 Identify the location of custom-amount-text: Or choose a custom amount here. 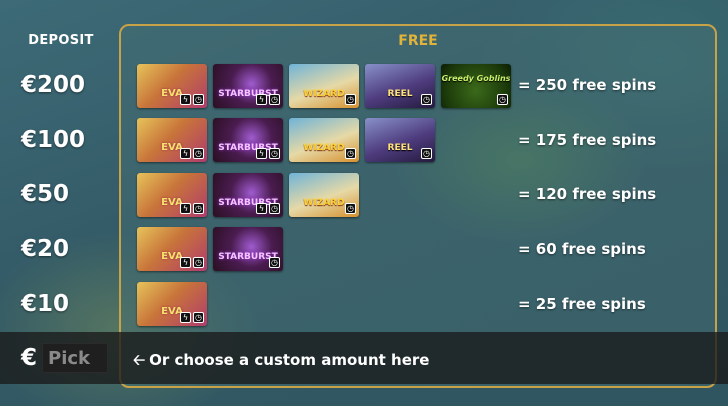
(289, 360).